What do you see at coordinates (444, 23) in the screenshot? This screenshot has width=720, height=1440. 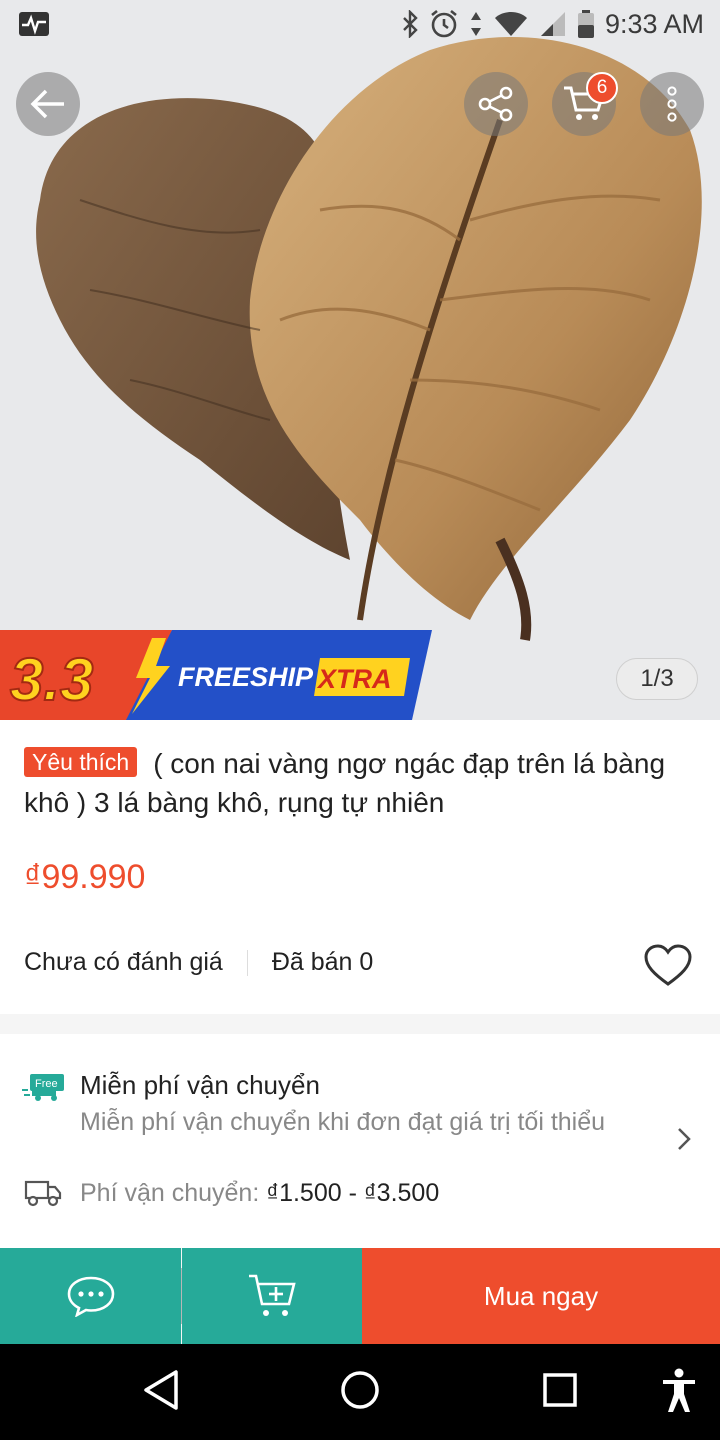 I see `alarm-icon` at bounding box center [444, 23].